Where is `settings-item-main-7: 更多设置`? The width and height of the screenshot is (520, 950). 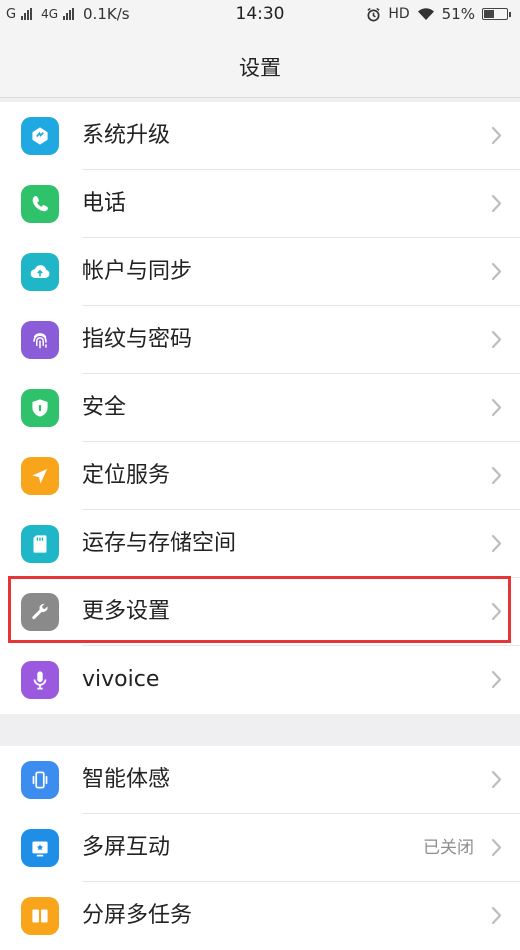 settings-item-main-7: 更多设置 is located at coordinates (260, 612).